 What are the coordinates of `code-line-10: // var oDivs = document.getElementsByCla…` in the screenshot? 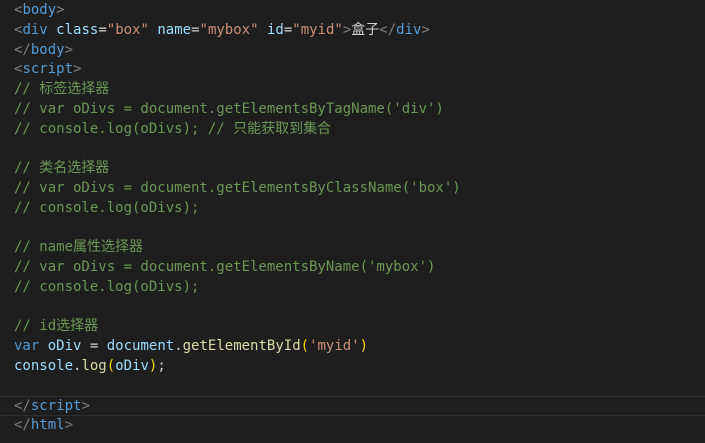 It's located at (352, 189).